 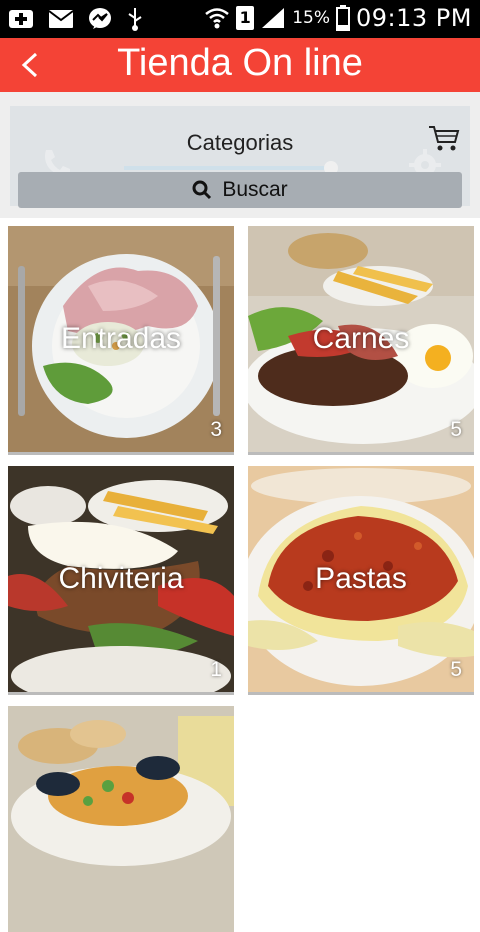 I want to click on messenger-icon, so click(x=100, y=18).